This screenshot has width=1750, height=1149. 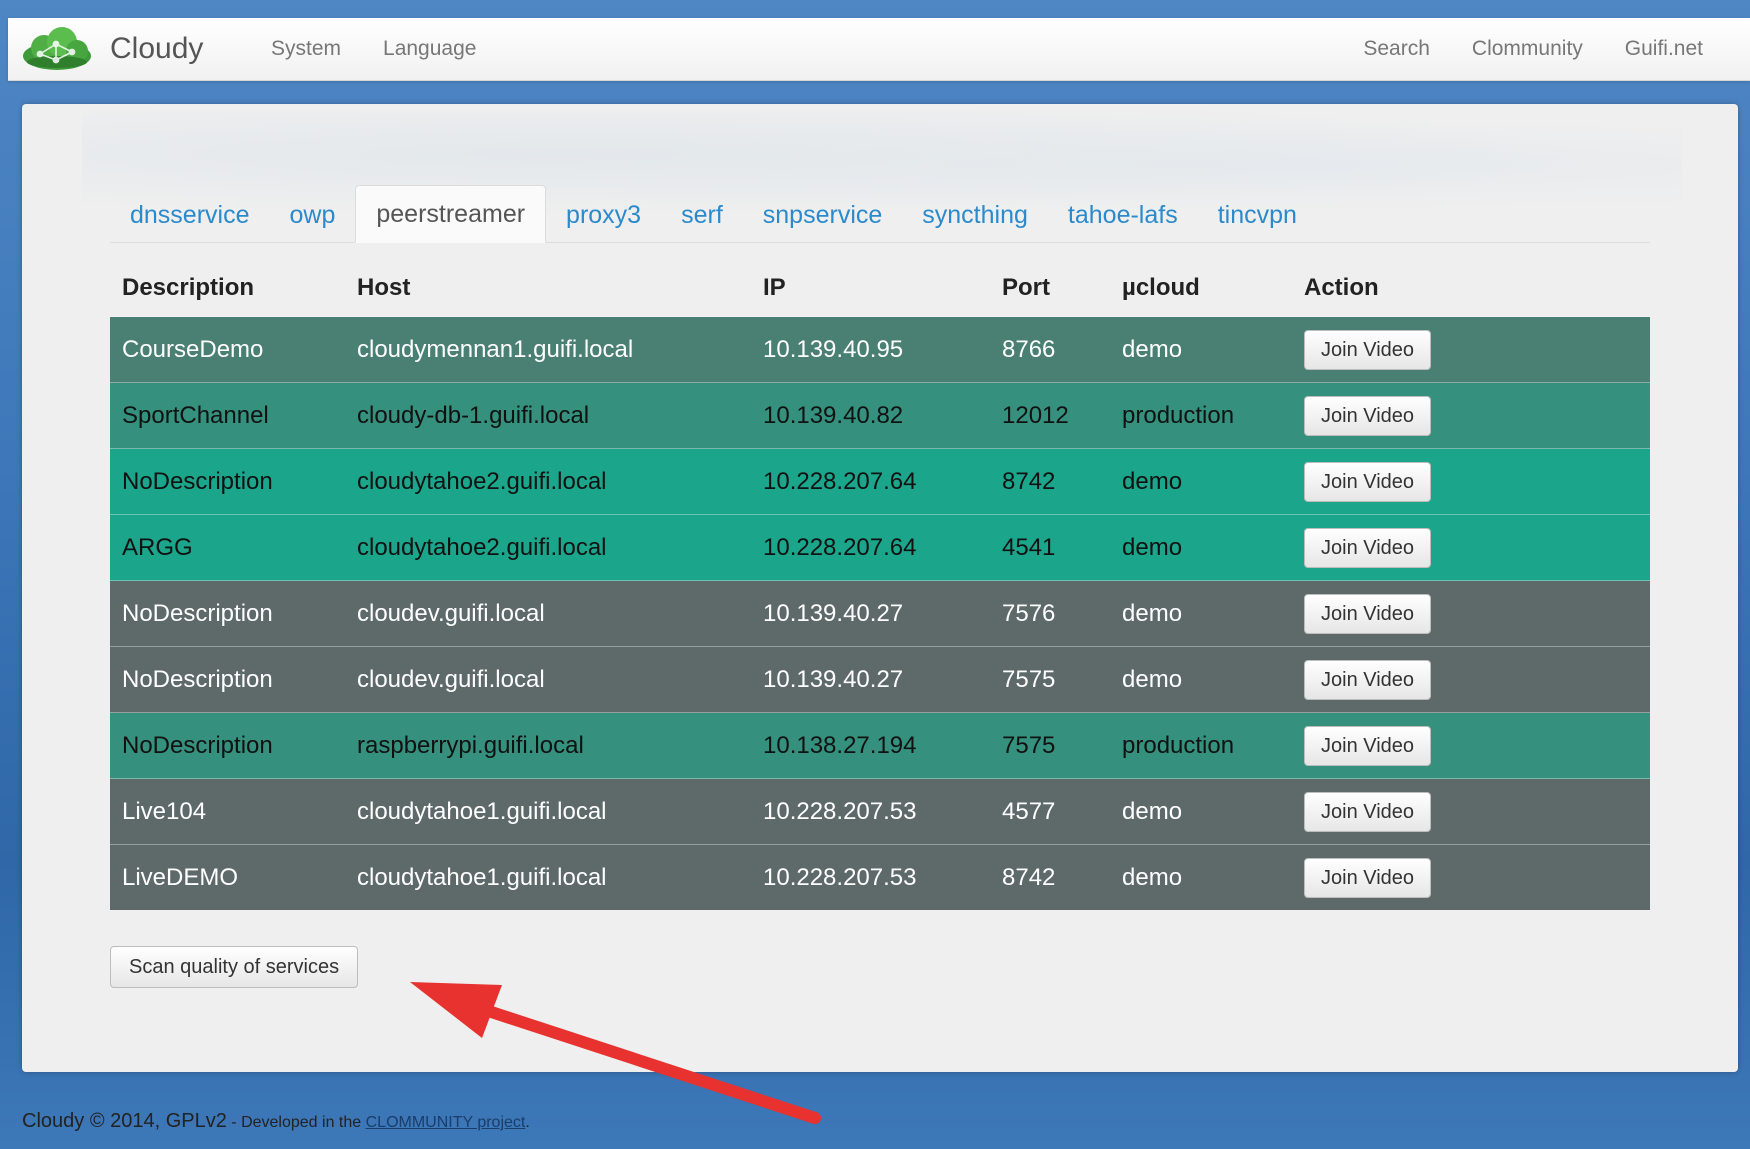 What do you see at coordinates (1527, 49) in the screenshot?
I see `nav-clommunity: Clommunity` at bounding box center [1527, 49].